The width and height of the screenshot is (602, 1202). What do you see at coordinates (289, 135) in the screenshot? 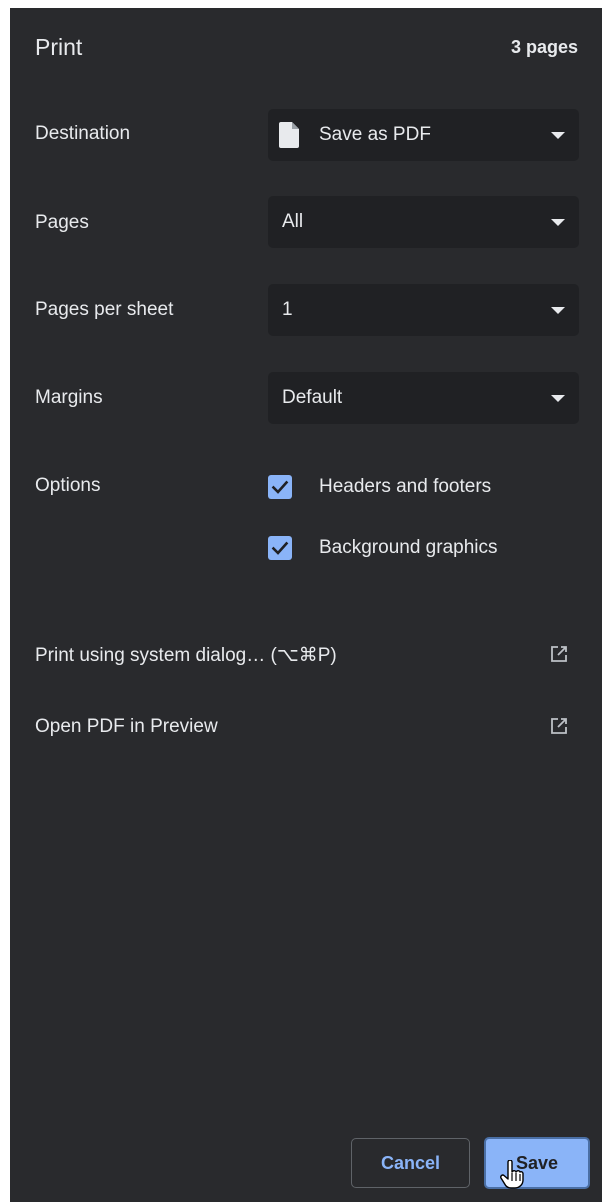
I see `file-icon` at bounding box center [289, 135].